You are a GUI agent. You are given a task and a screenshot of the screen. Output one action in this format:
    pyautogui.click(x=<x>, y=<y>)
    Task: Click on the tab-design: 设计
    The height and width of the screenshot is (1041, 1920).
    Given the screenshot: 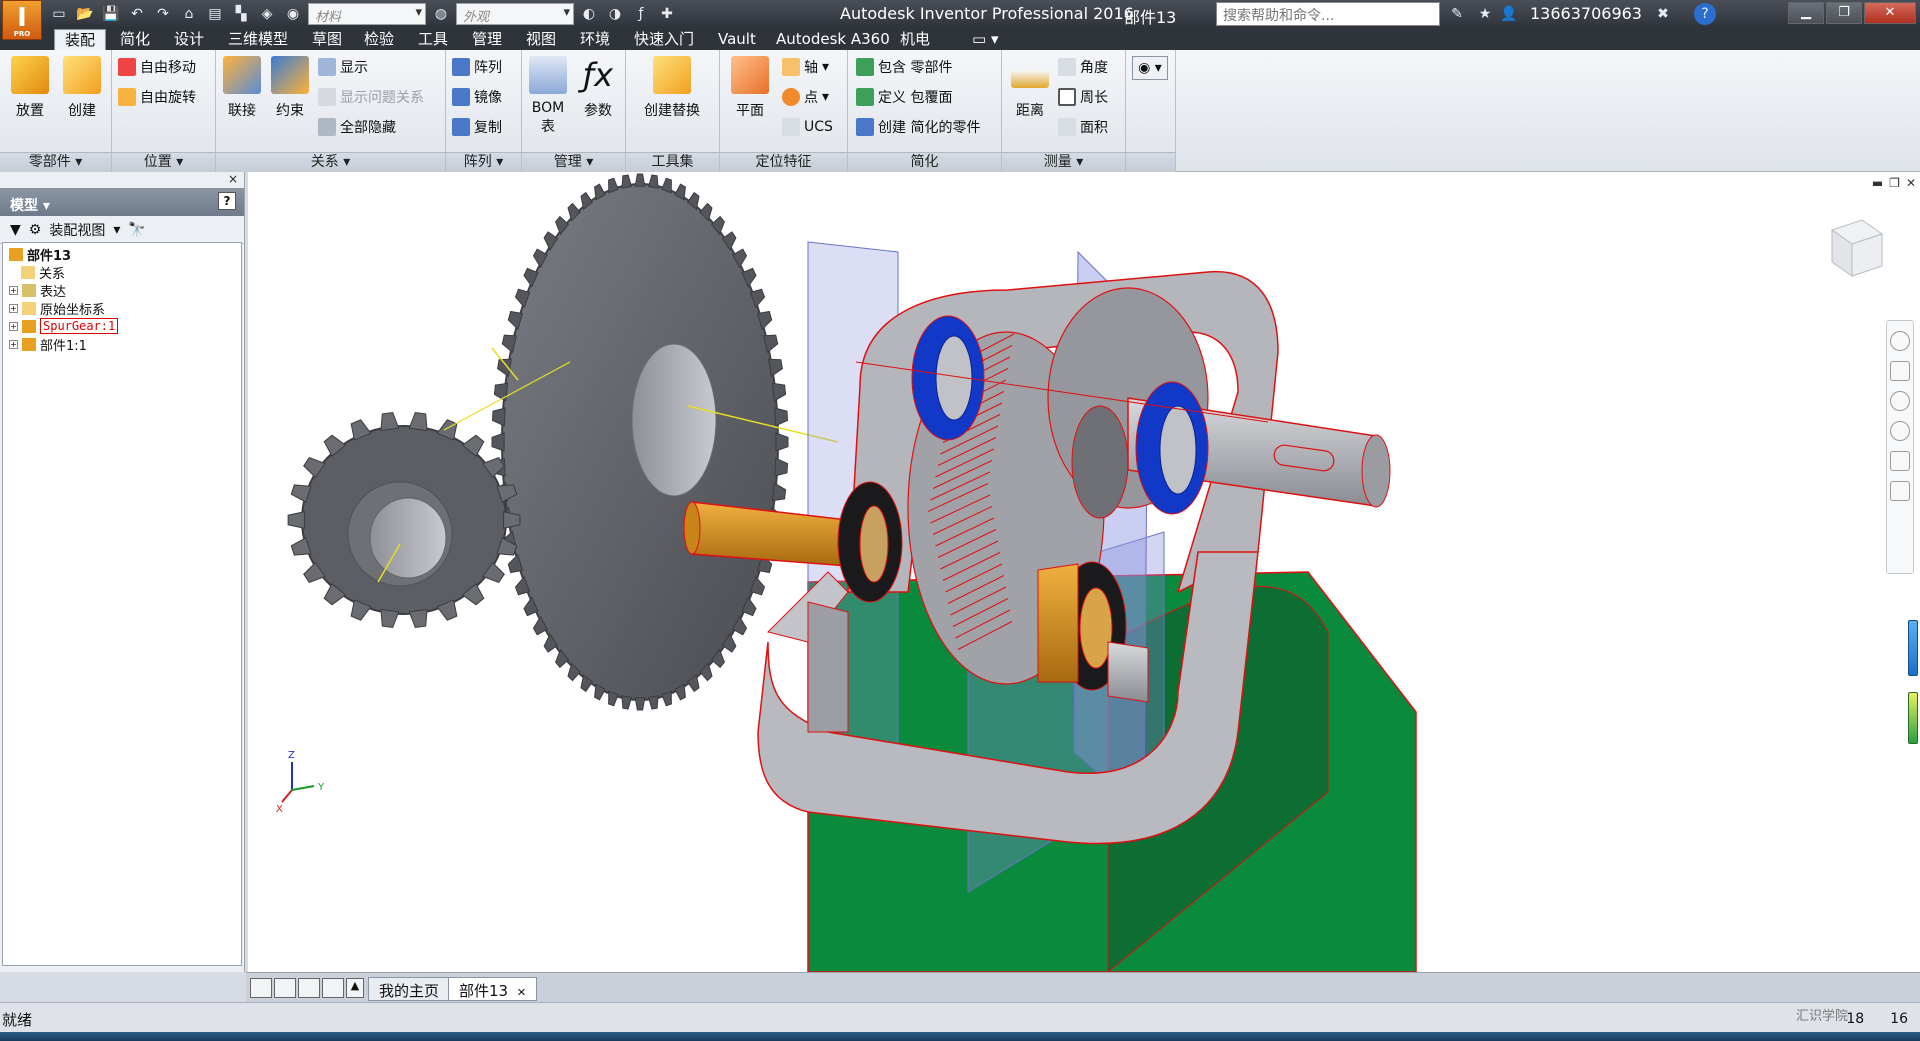 What is the action you would take?
    pyautogui.click(x=189, y=39)
    